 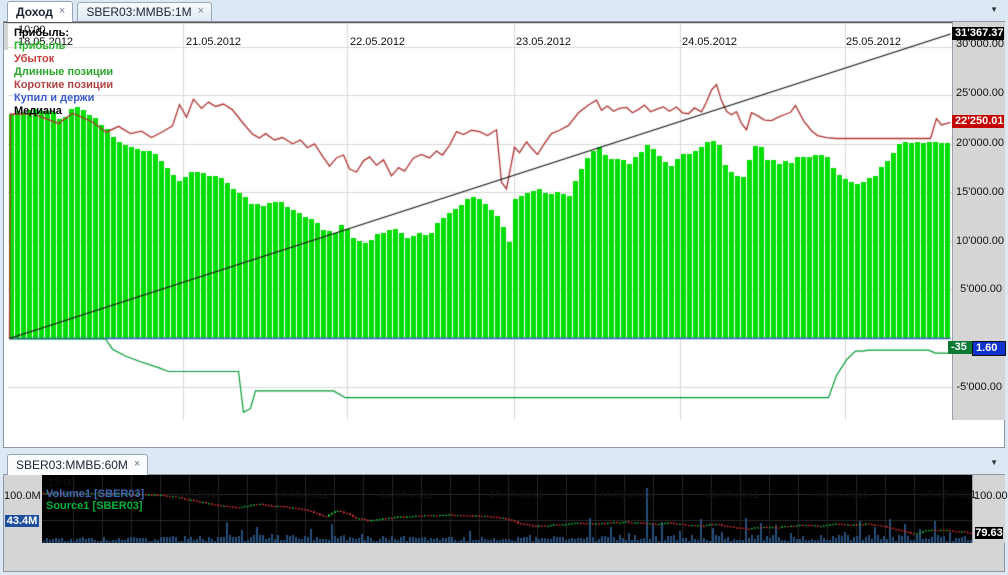 I want to click on loss-last-value-label: 22'250.01, so click(x=978, y=121).